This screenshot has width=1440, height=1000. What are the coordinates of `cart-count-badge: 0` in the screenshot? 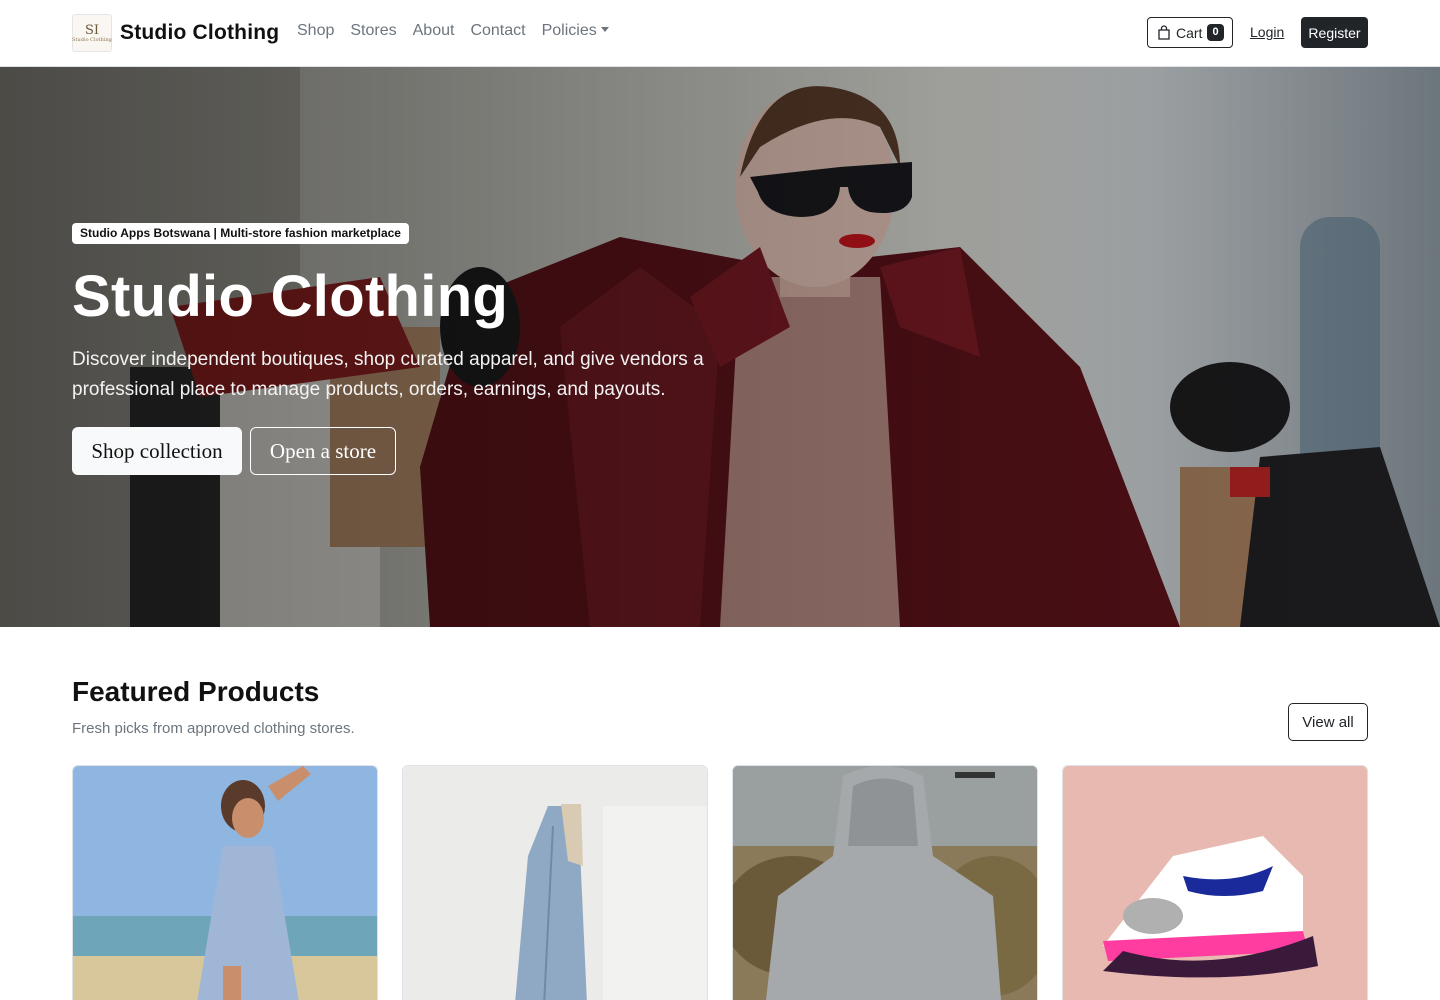 It's located at (1215, 32).